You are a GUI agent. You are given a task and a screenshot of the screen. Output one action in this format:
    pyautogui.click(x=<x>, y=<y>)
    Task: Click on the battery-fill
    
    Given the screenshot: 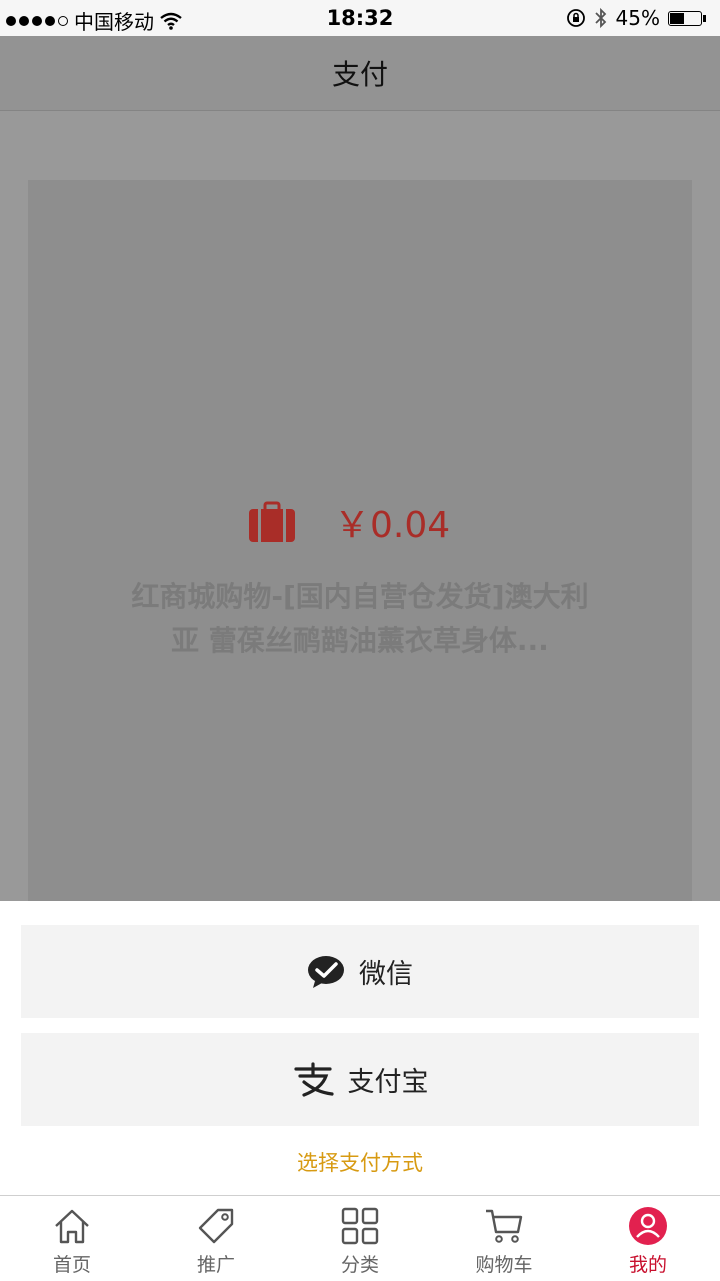 What is the action you would take?
    pyautogui.click(x=677, y=18)
    